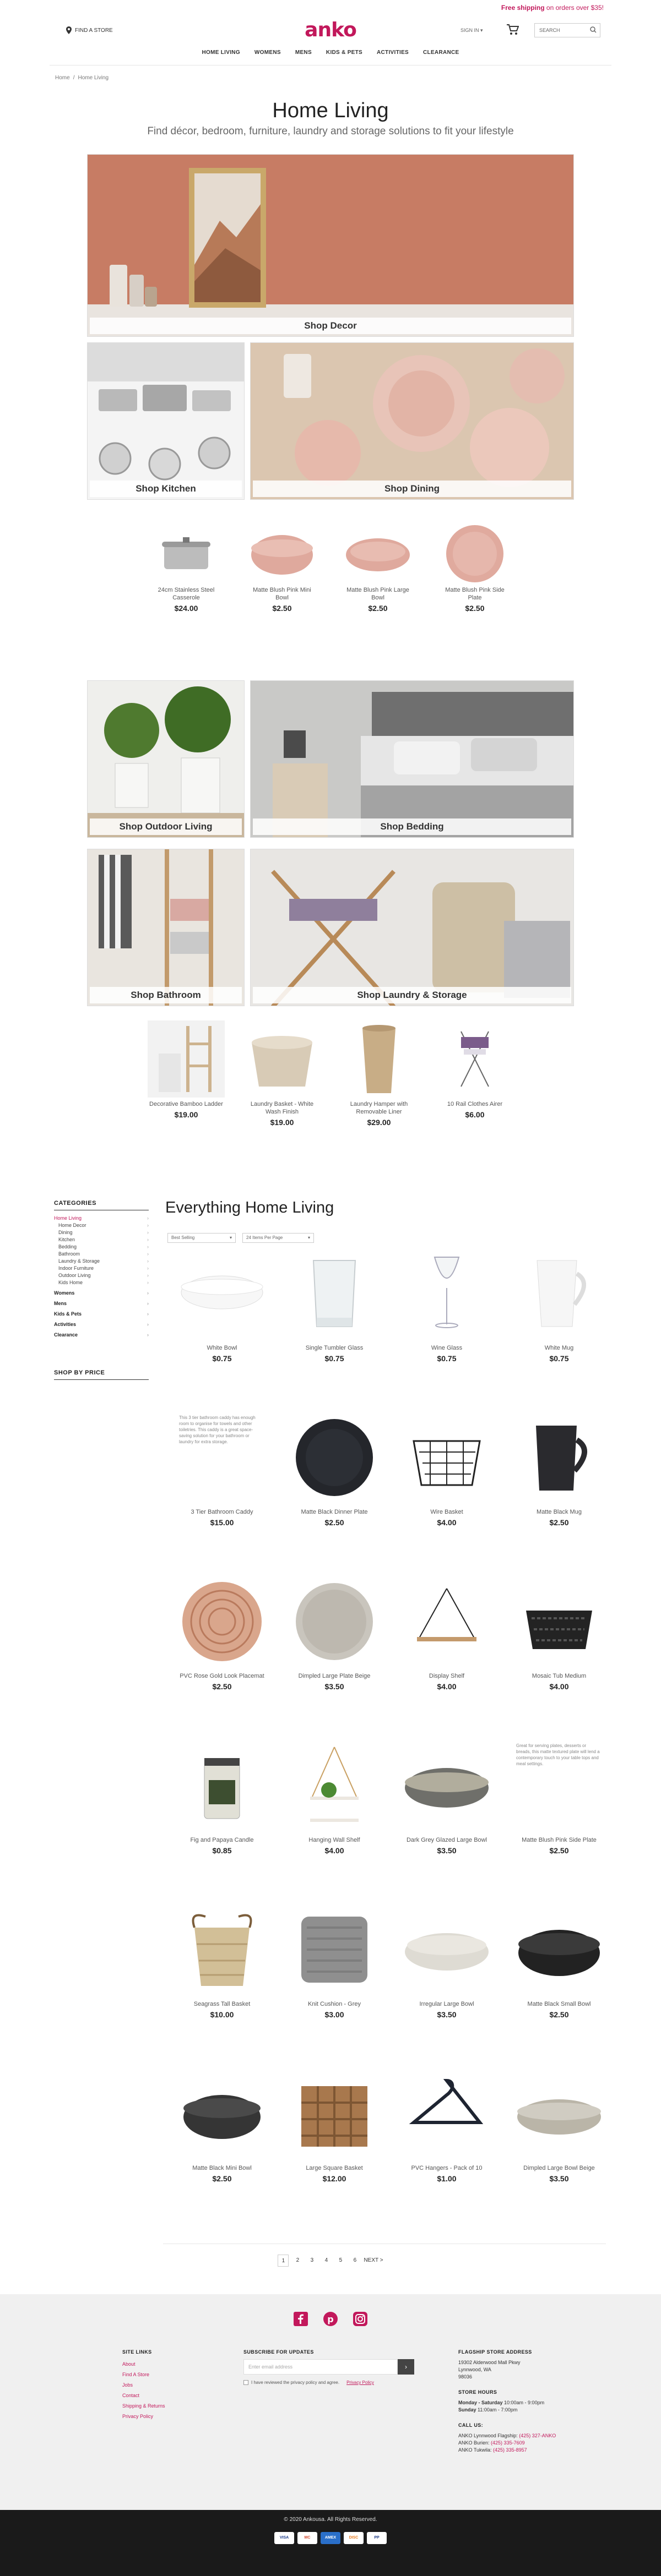 The width and height of the screenshot is (661, 2576). I want to click on sign-in-link: SIGN IN ▾, so click(471, 31).